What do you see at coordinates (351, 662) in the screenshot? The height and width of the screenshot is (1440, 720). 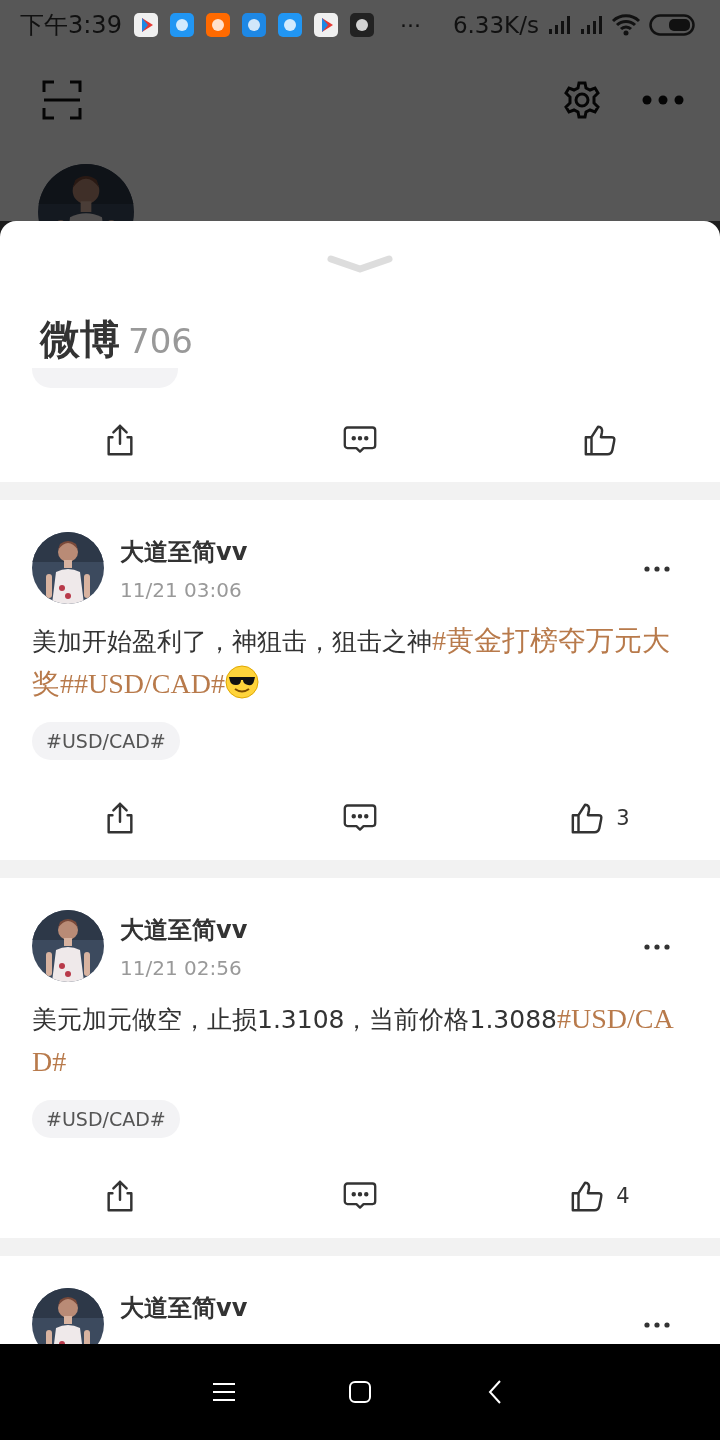 I see `post-text: 美加开始盈利了，神狙击，狙击之神#黄金打榜夺万元大奖##USD/CAD#` at bounding box center [351, 662].